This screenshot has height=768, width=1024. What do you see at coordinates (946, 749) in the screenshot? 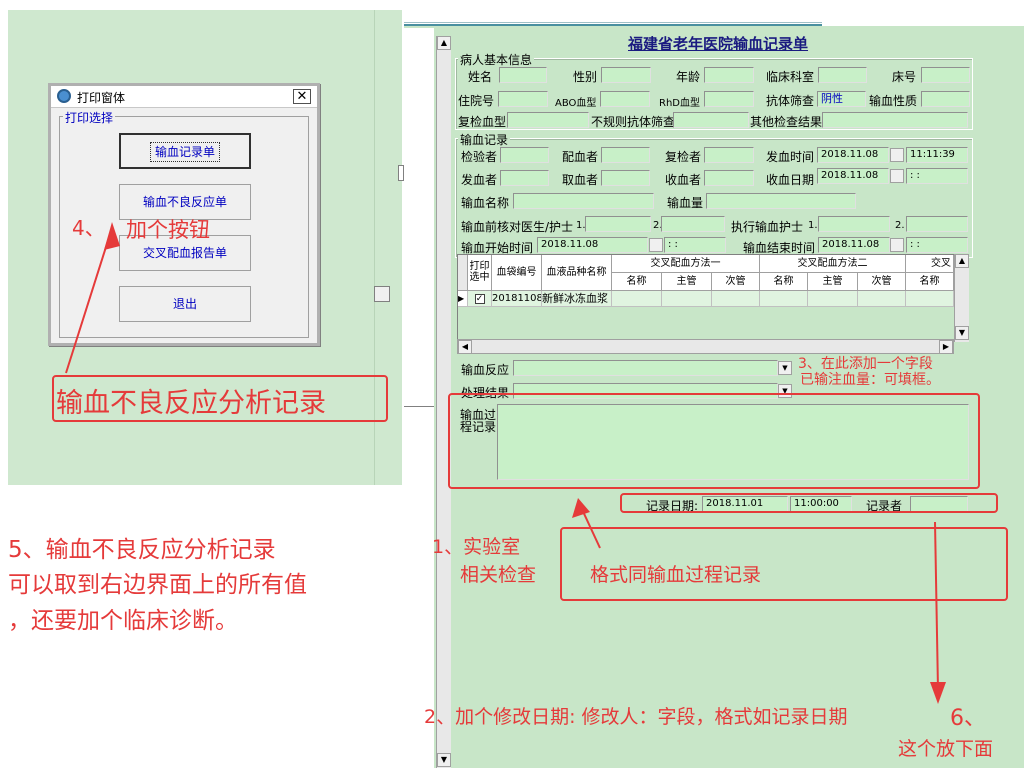
I see `annotation-6-text: 这个放下面` at bounding box center [946, 749].